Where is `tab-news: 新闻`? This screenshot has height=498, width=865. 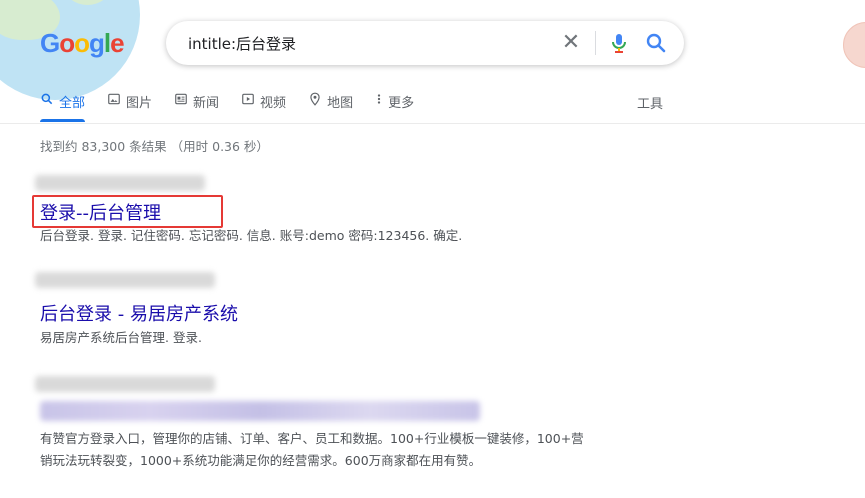 tab-news: 新闻 is located at coordinates (196, 107).